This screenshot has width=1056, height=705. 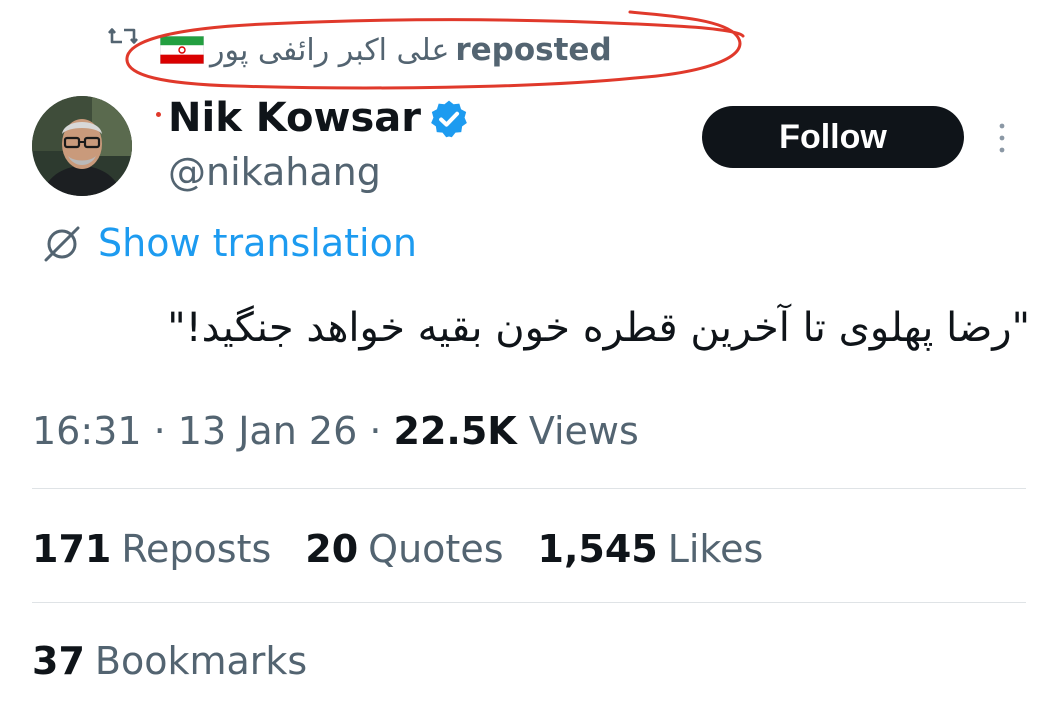 I want to click on repost-context: علی اکبر رائفی پور reposted, so click(x=386, y=50).